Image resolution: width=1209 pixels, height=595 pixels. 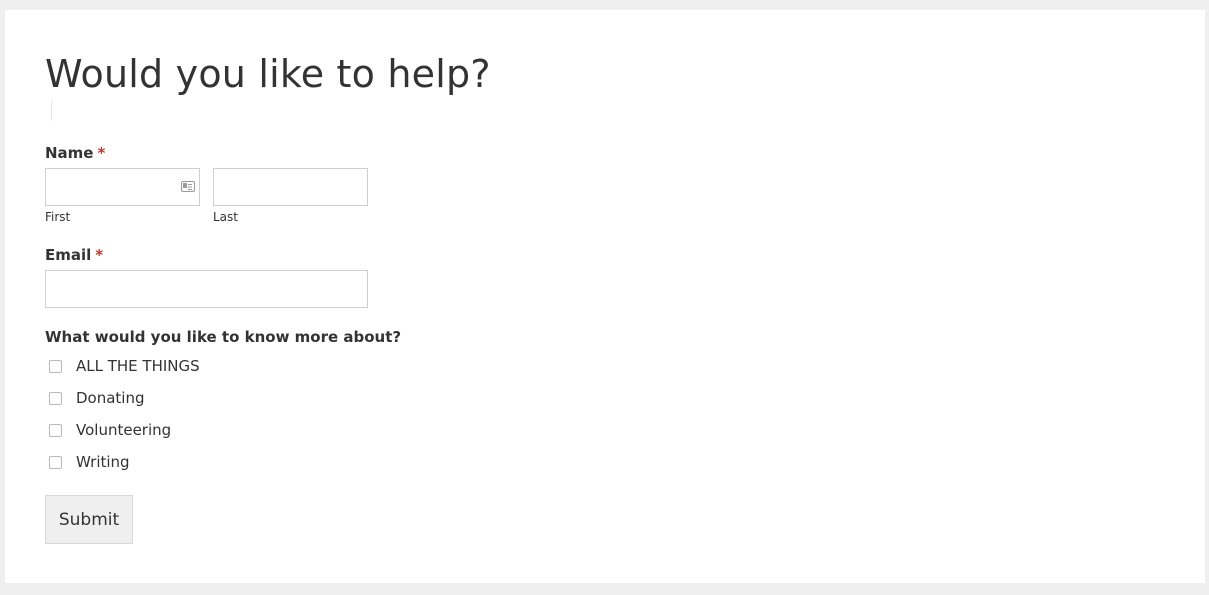 I want to click on email-input, so click(x=206, y=289).